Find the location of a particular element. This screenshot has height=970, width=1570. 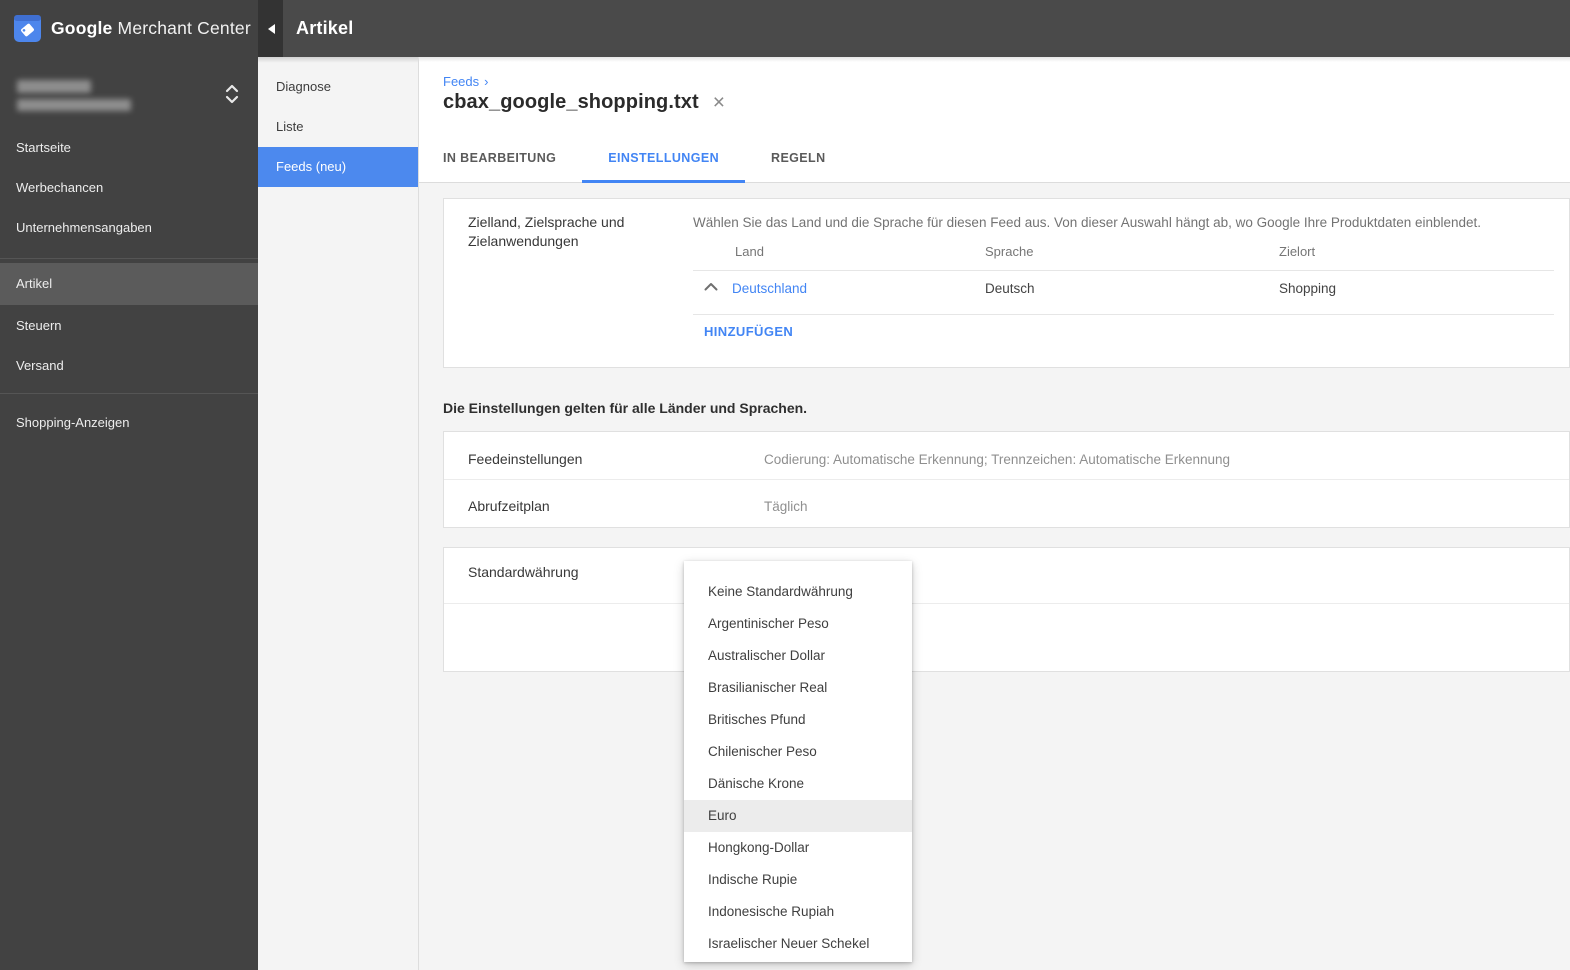

currency-option: Indonesische Rupiah is located at coordinates (798, 912).